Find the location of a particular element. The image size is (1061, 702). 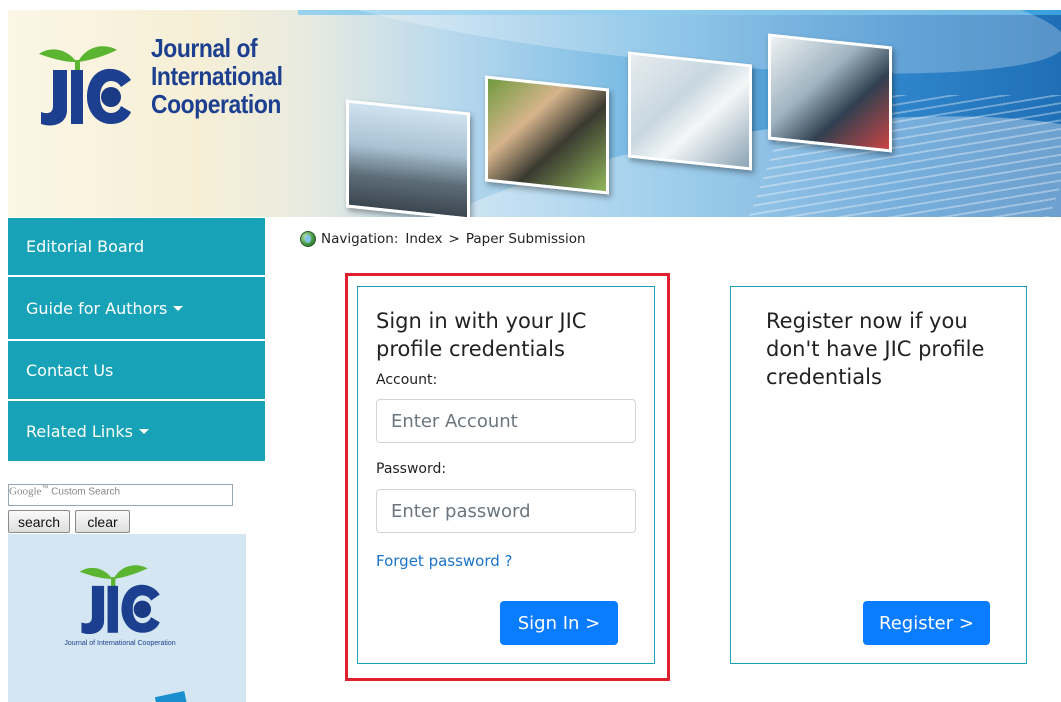

register-button: Register > is located at coordinates (926, 623).